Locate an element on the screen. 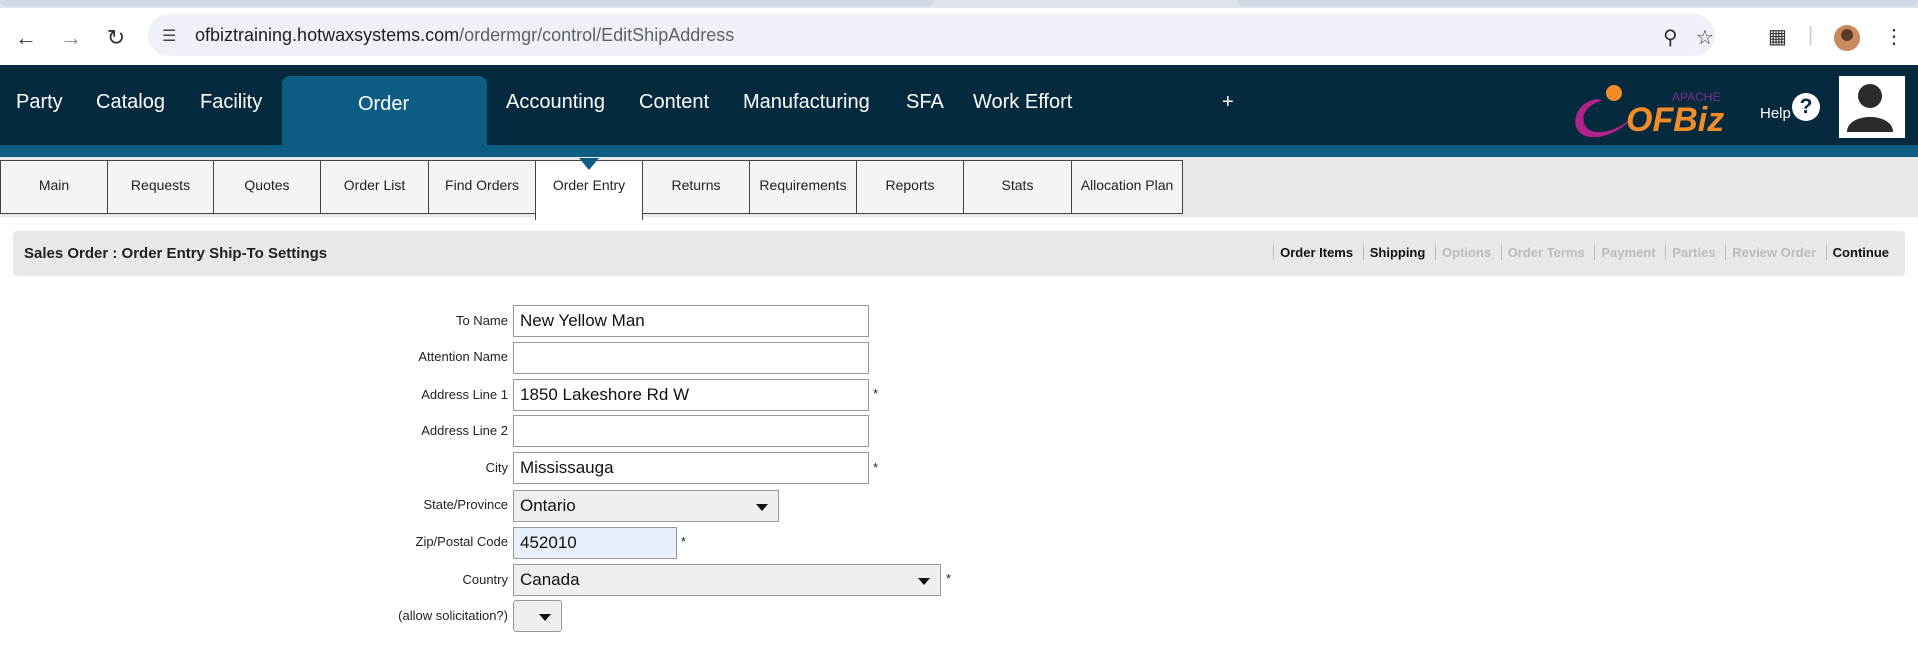  tab-order-list: Order List is located at coordinates (374, 187).